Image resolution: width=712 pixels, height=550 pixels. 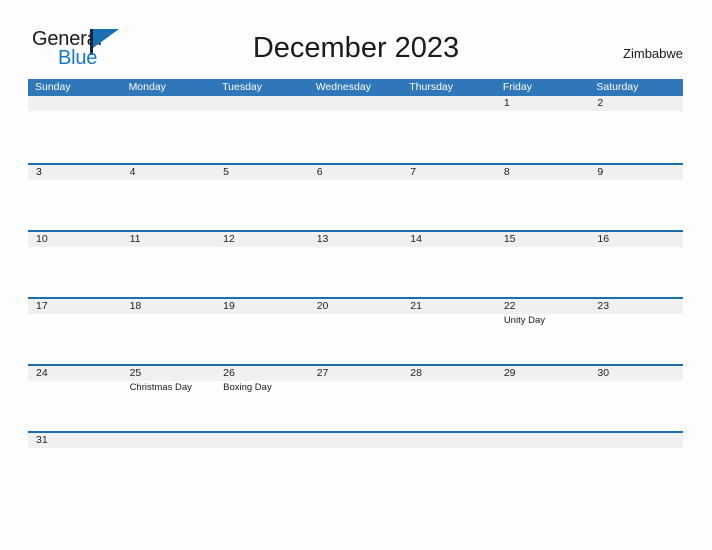 What do you see at coordinates (229, 306) in the screenshot?
I see `day-number: 19` at bounding box center [229, 306].